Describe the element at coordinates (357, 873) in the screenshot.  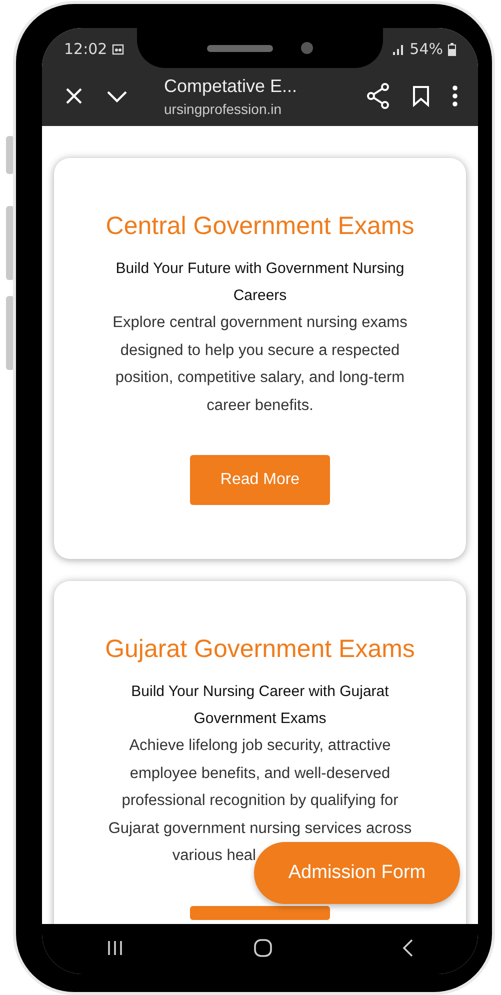
I see `admission-form-button: Admission Form` at that location.